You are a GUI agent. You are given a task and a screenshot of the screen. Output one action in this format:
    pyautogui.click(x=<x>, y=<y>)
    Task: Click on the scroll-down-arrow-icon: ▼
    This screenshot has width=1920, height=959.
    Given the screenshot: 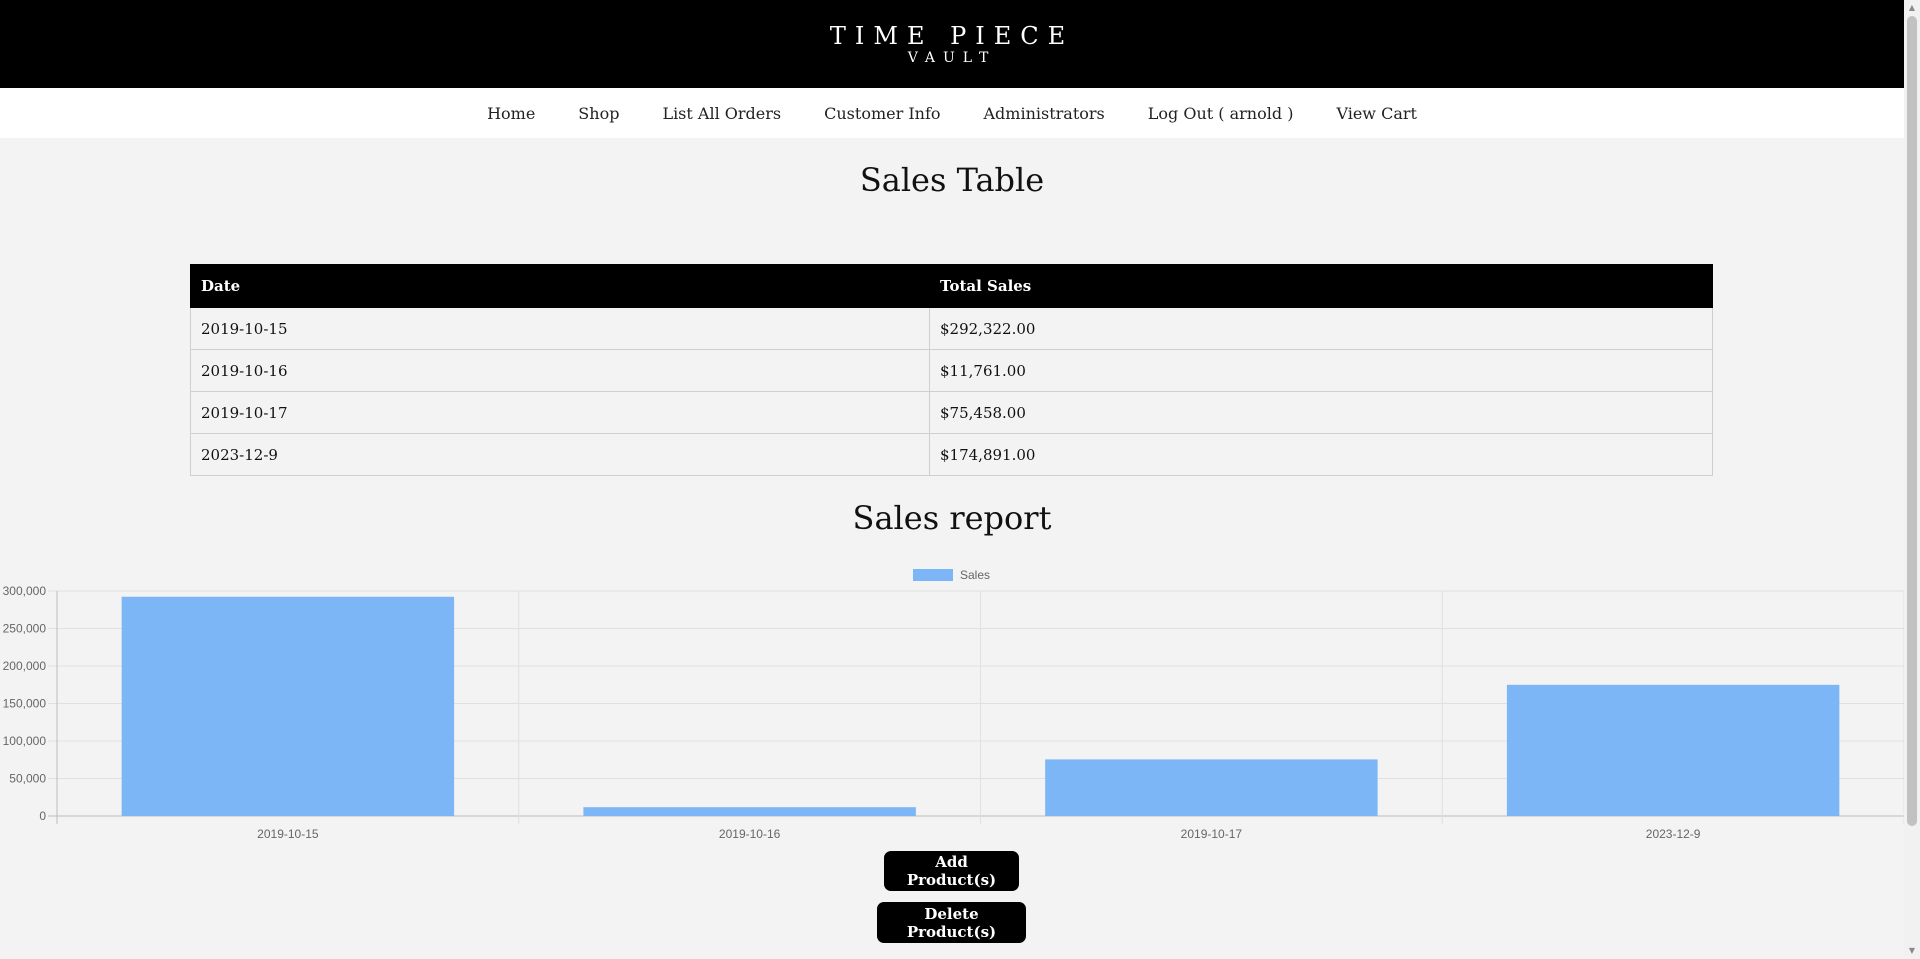 What is the action you would take?
    pyautogui.click(x=1912, y=951)
    